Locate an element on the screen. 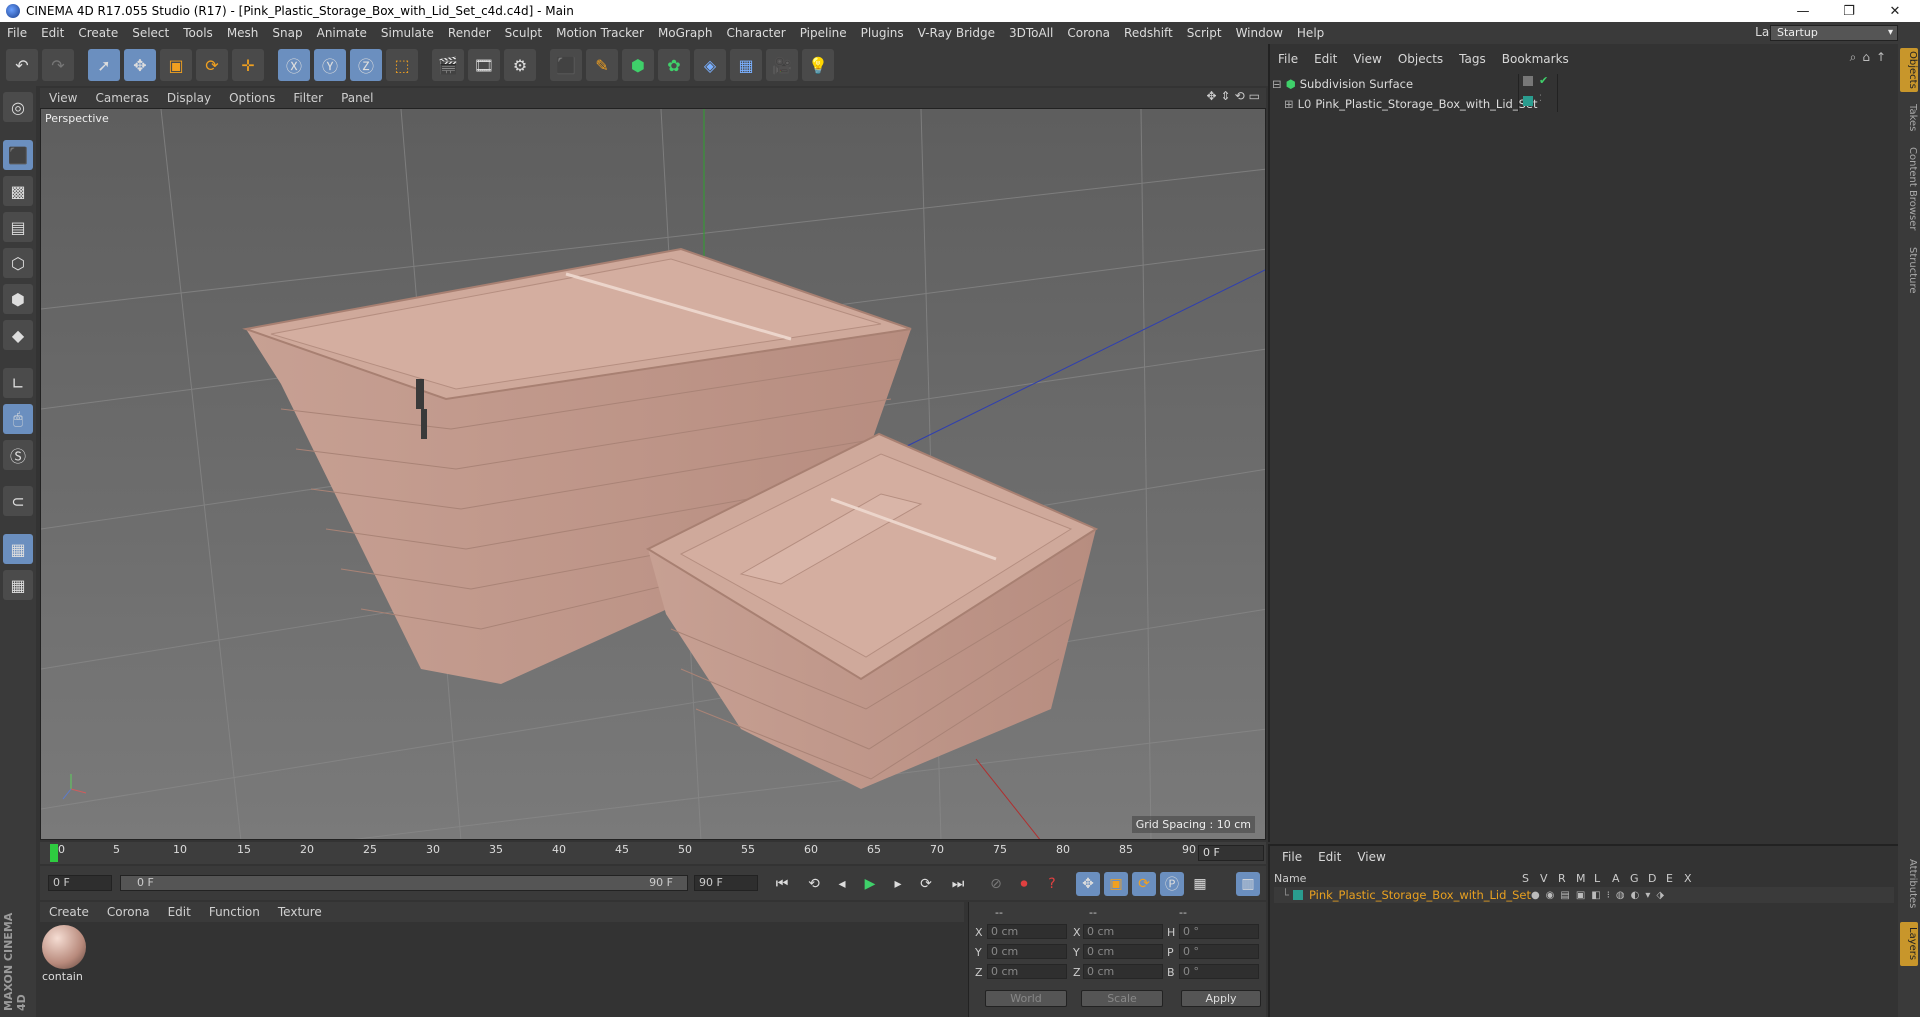 This screenshot has height=1017, width=1920. layer-menu-view: View is located at coordinates (1371, 857).